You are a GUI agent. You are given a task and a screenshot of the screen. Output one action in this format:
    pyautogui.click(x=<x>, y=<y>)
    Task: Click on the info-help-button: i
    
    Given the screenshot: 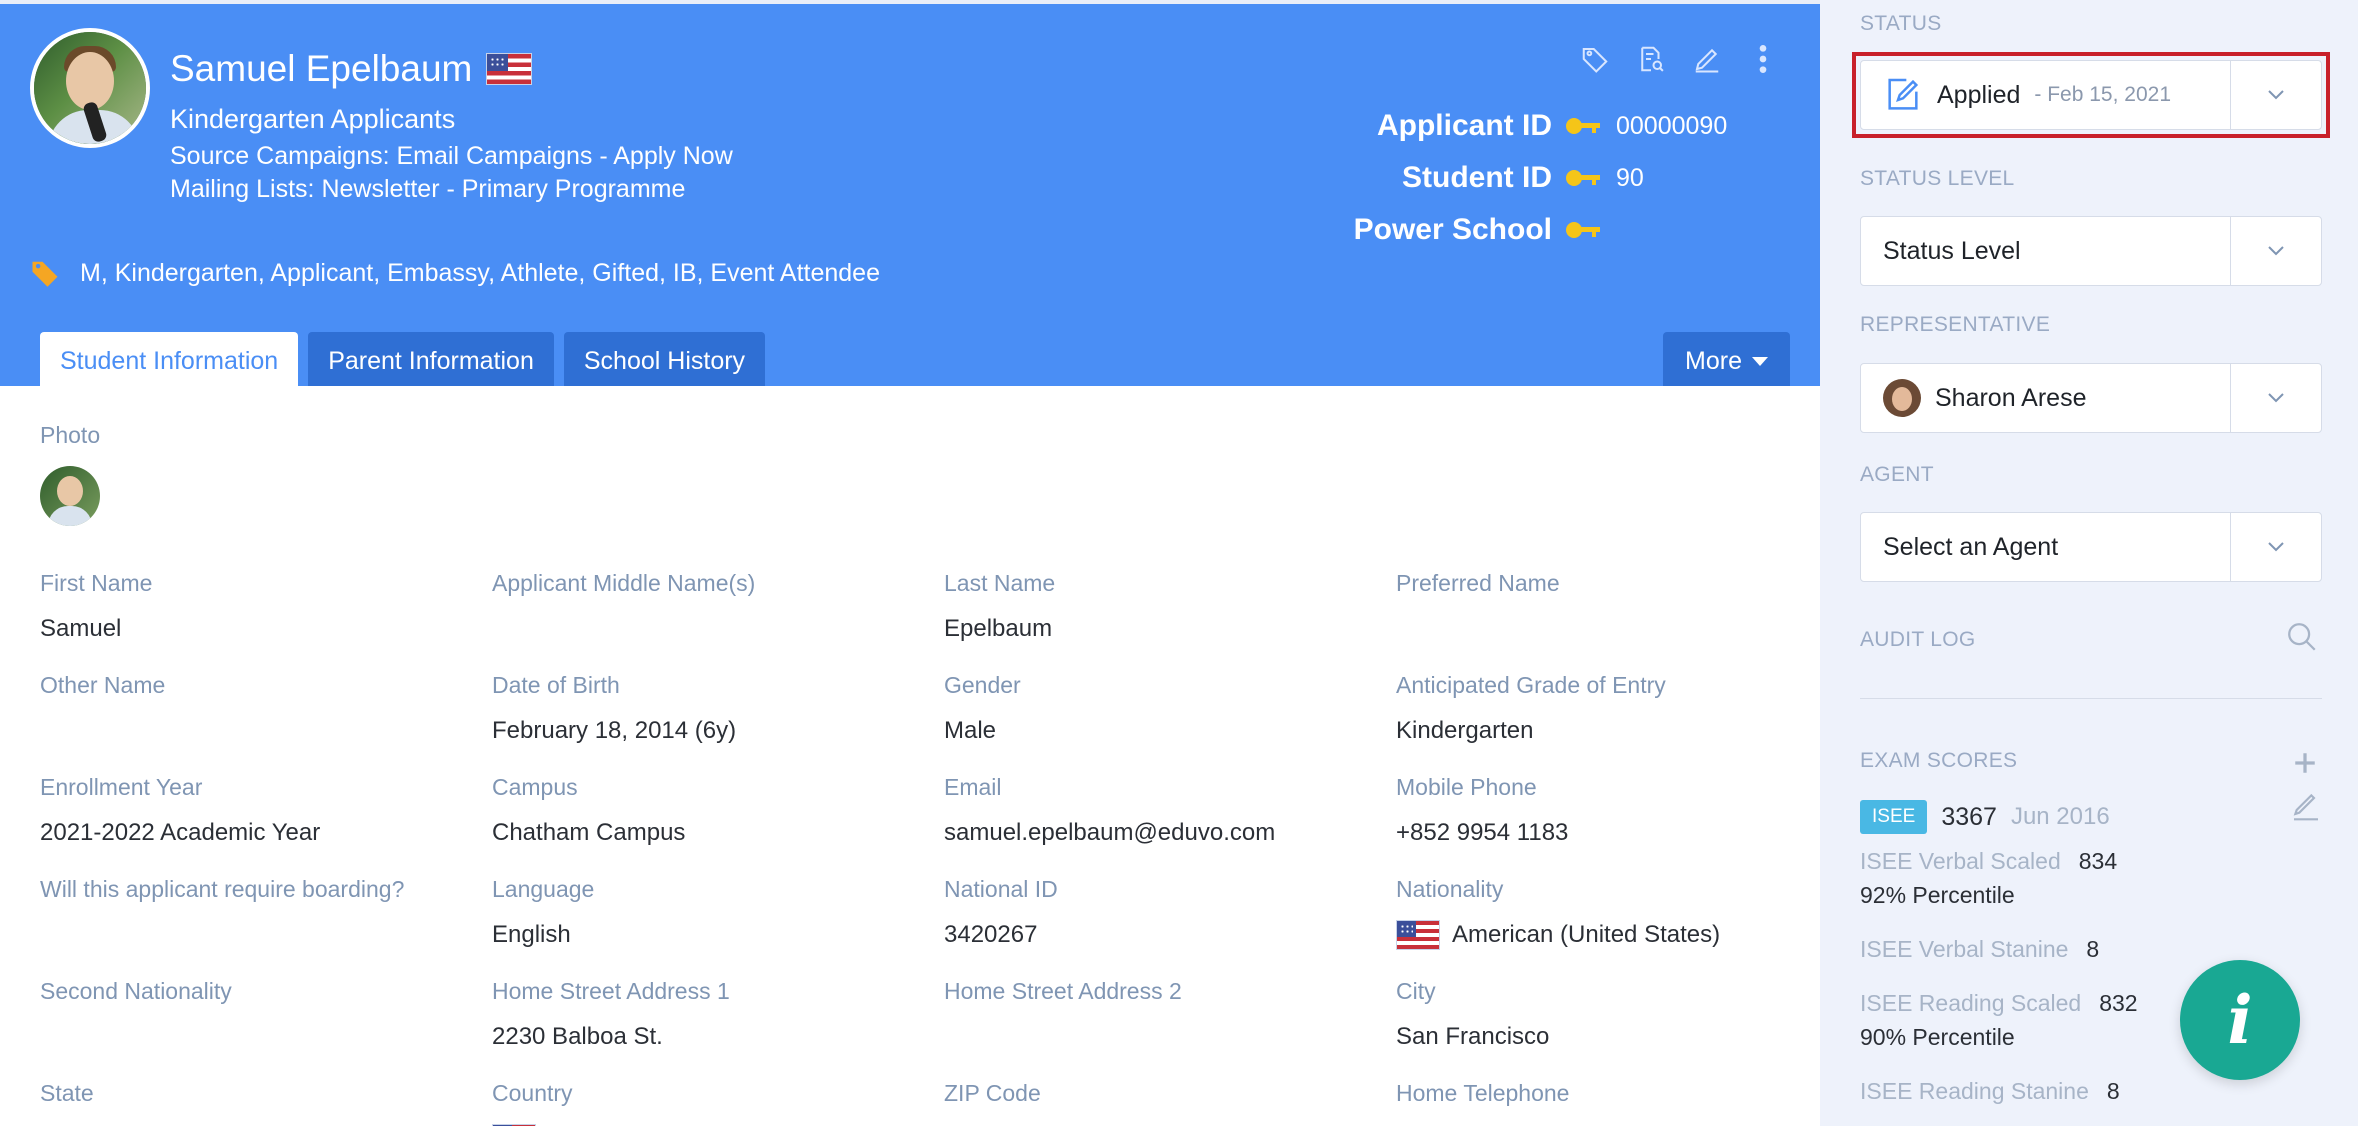 What is the action you would take?
    pyautogui.click(x=2240, y=1020)
    